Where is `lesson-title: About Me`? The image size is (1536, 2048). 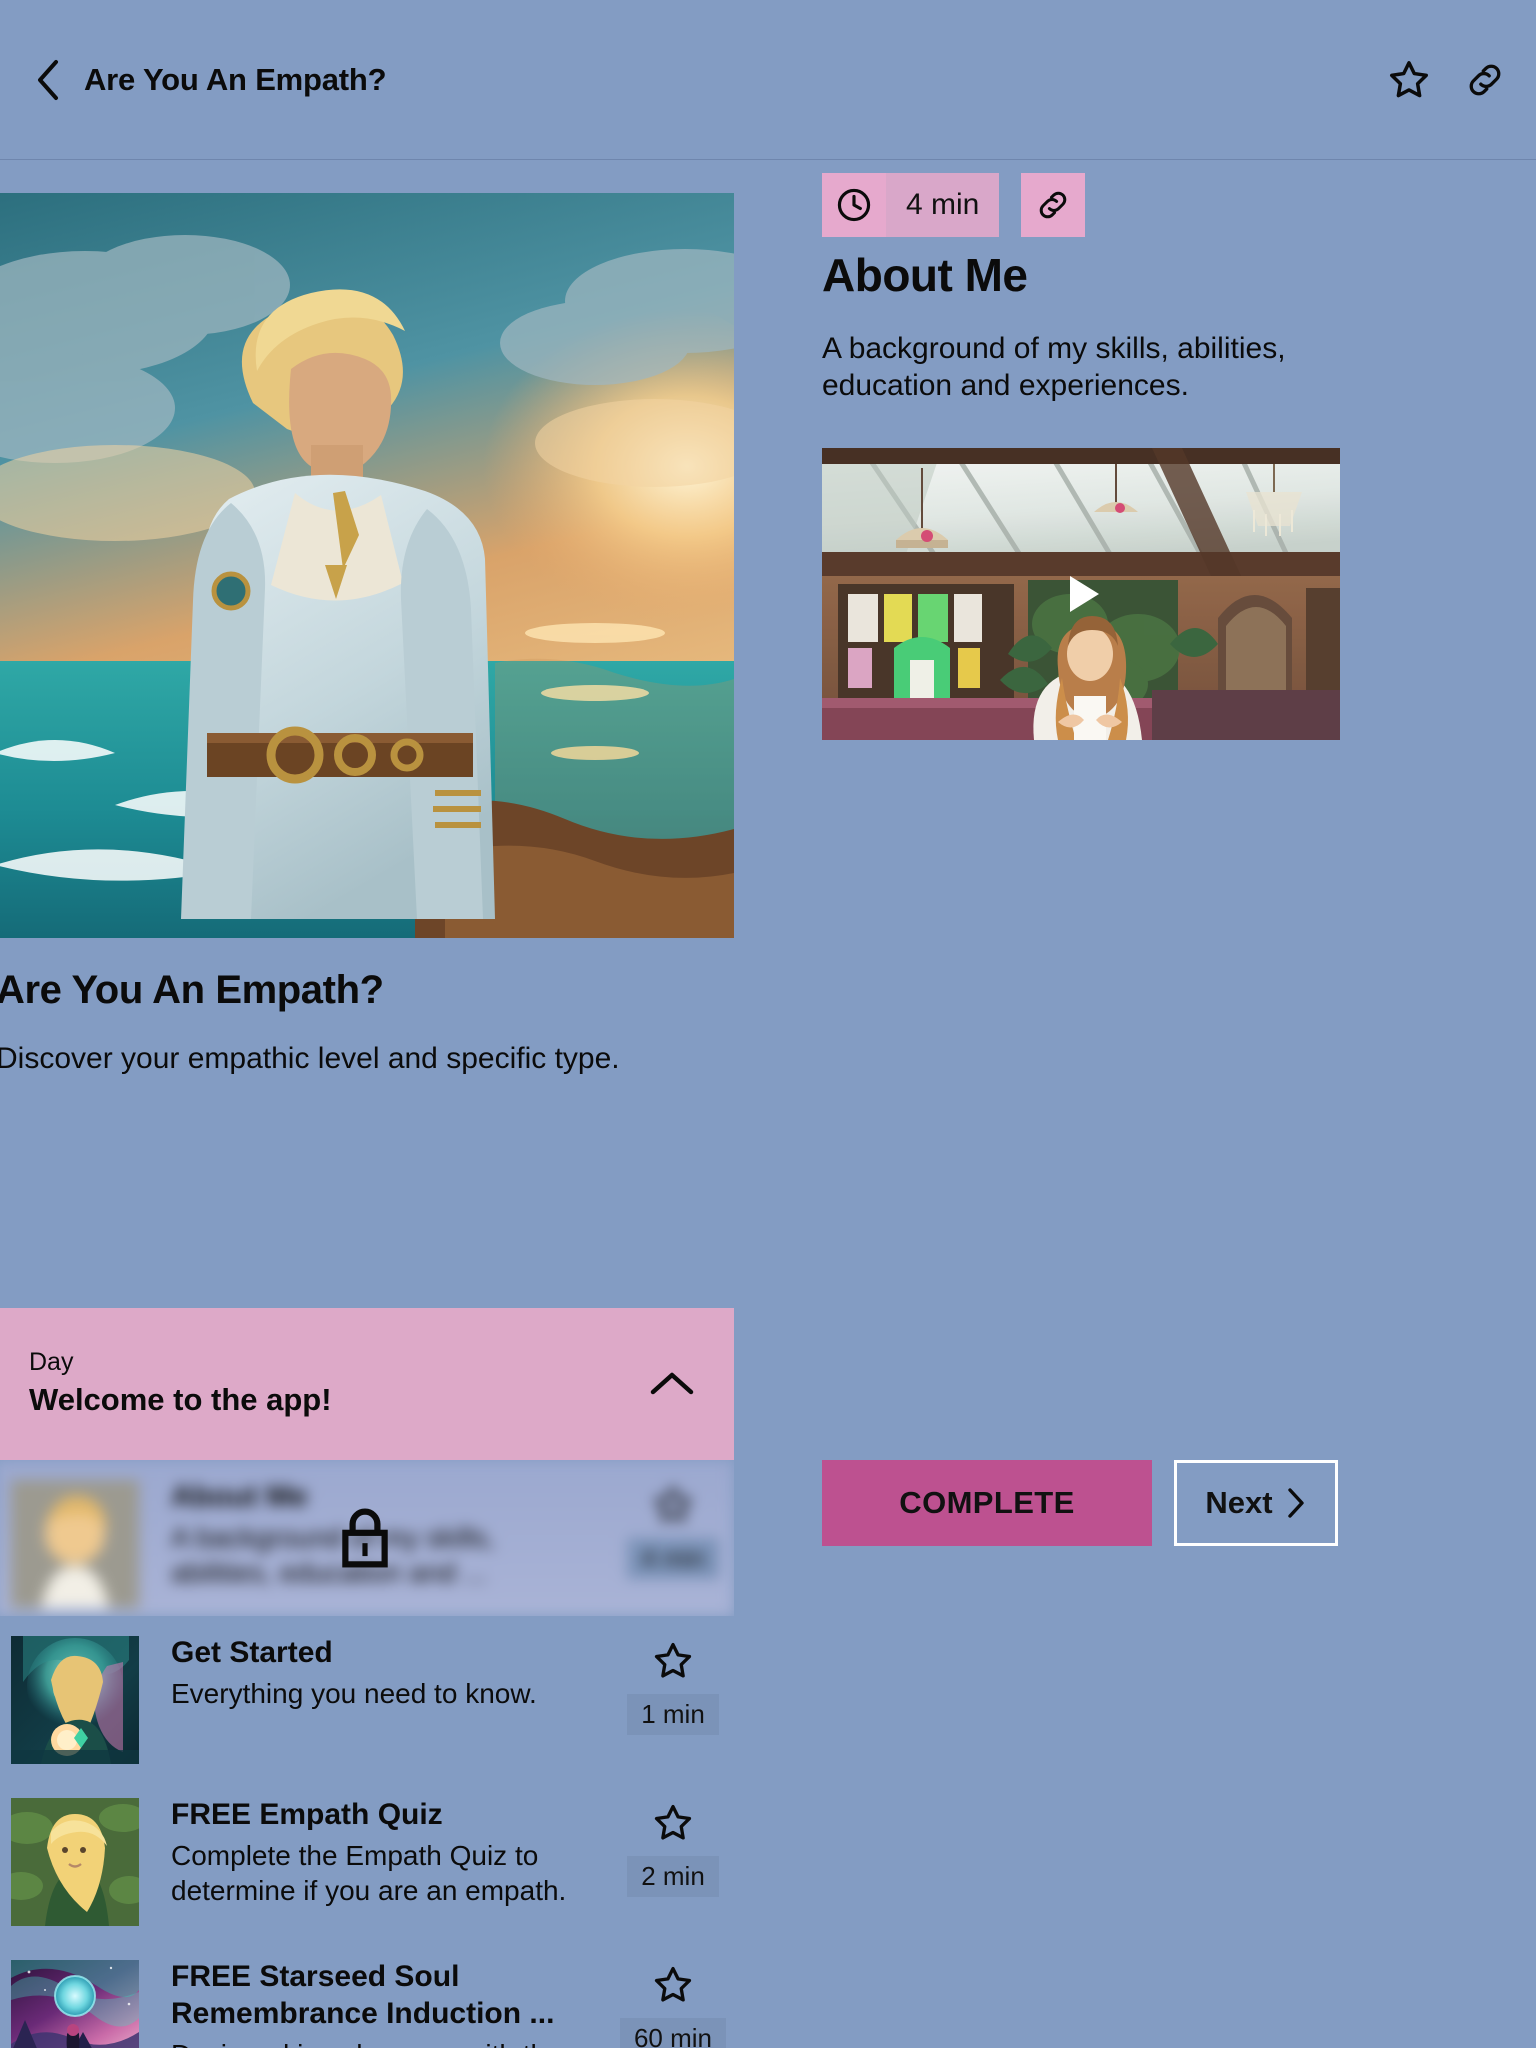
lesson-title: About Me is located at coordinates (239, 1496).